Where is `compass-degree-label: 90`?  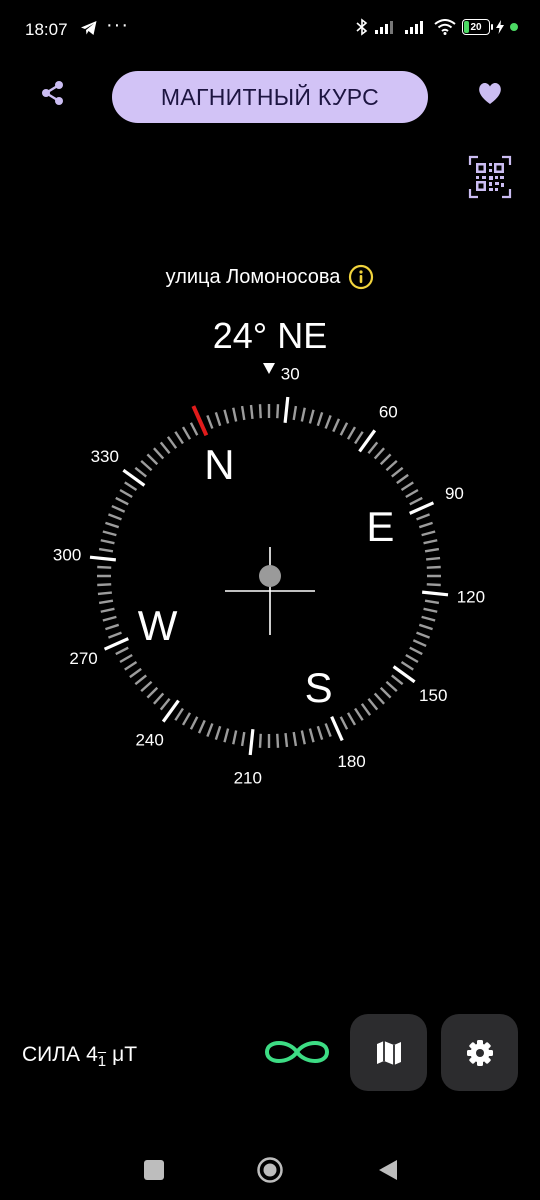 compass-degree-label: 90 is located at coordinates (454, 493).